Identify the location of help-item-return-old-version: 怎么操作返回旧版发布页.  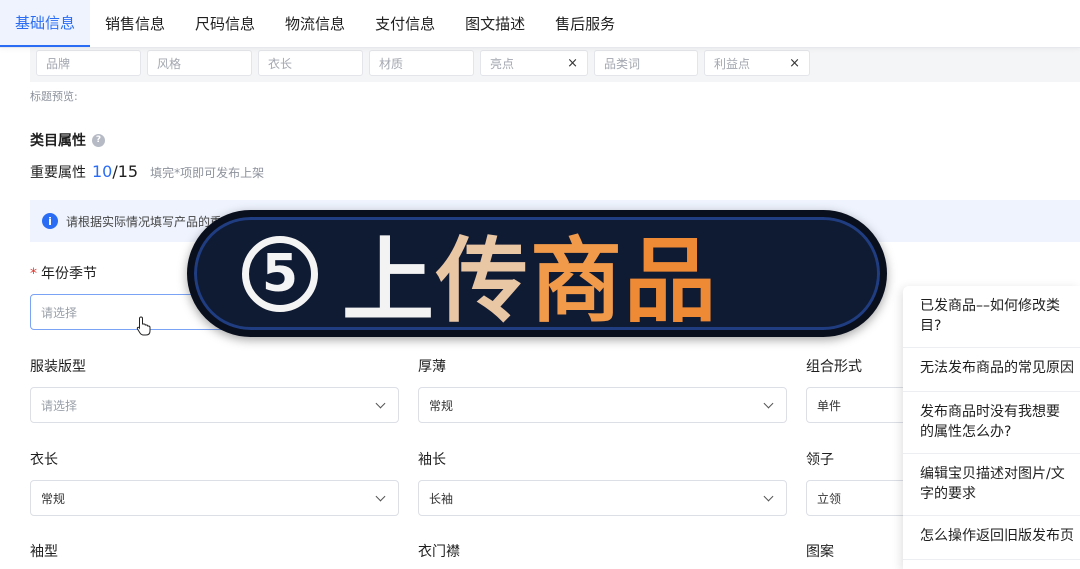
(991, 538).